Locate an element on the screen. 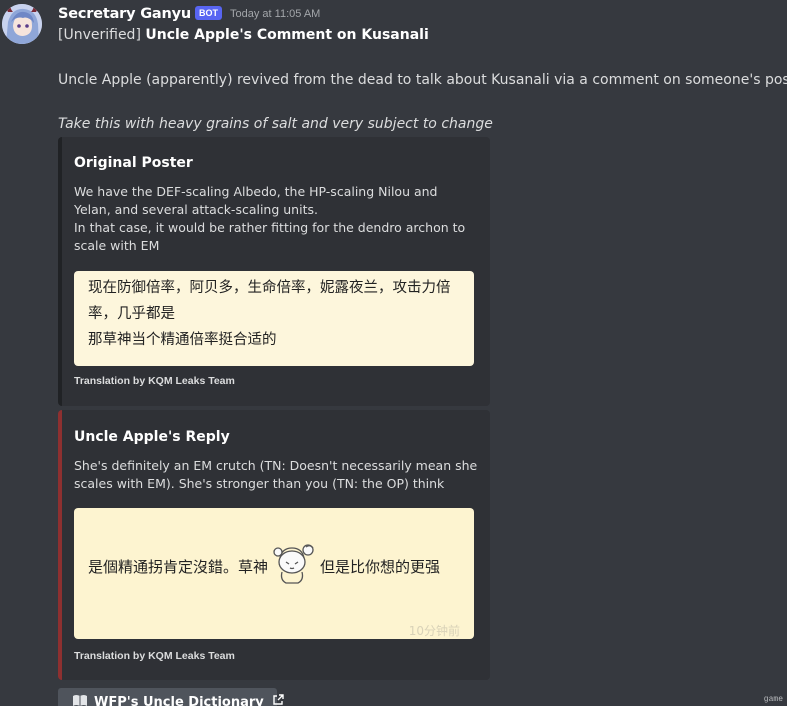  embed-title: Uncle Apple's Reply is located at coordinates (152, 437).